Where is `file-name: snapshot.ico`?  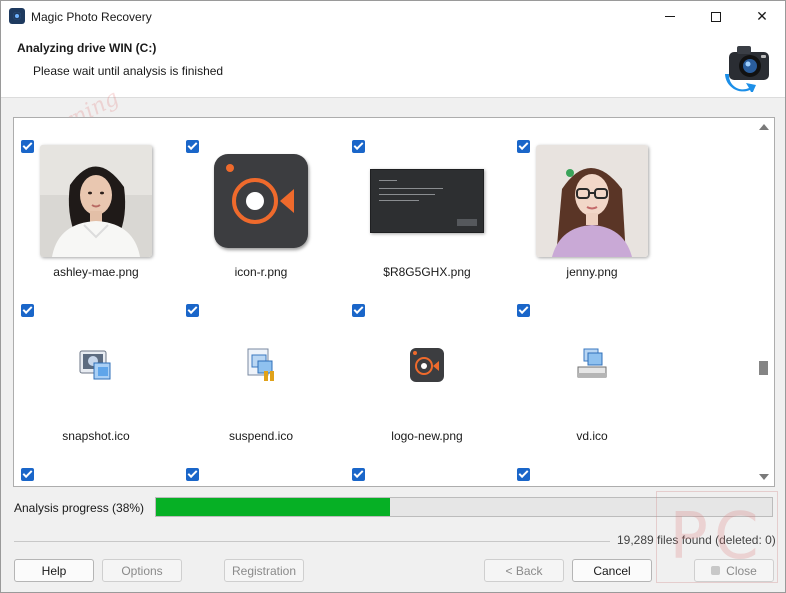 file-name: snapshot.ico is located at coordinates (96, 436).